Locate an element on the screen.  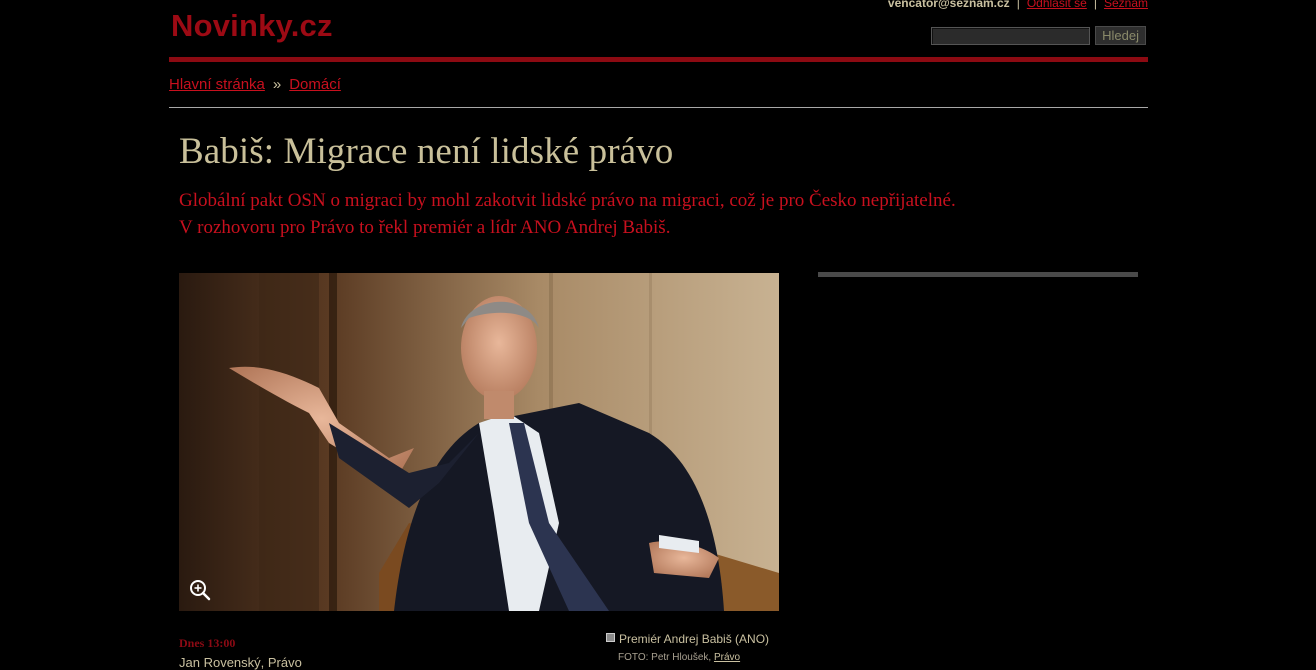
header-red-bar is located at coordinates (658, 59).